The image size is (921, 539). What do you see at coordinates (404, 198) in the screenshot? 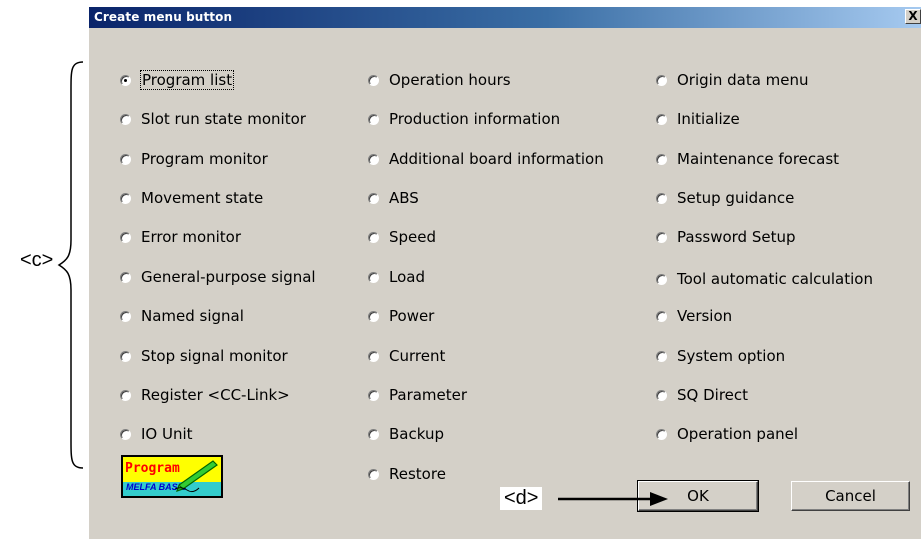
I see `radio-label: ABS` at bounding box center [404, 198].